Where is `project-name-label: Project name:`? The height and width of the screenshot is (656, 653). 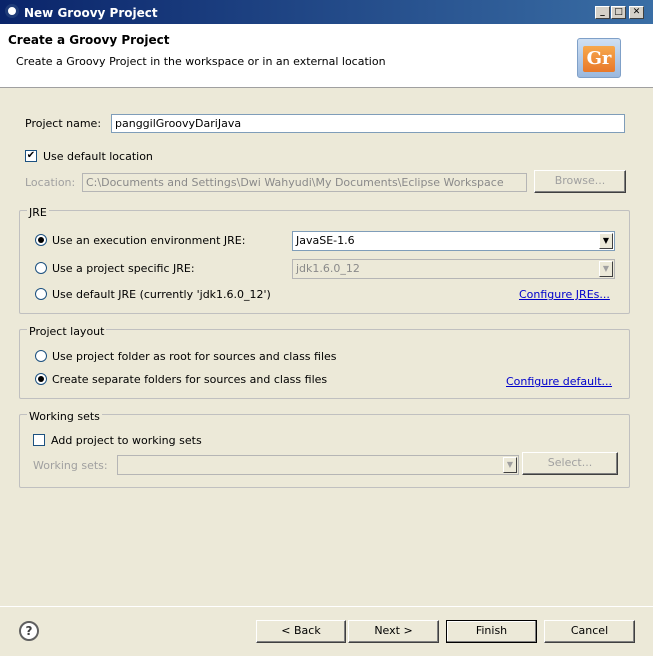 project-name-label: Project name: is located at coordinates (63, 123).